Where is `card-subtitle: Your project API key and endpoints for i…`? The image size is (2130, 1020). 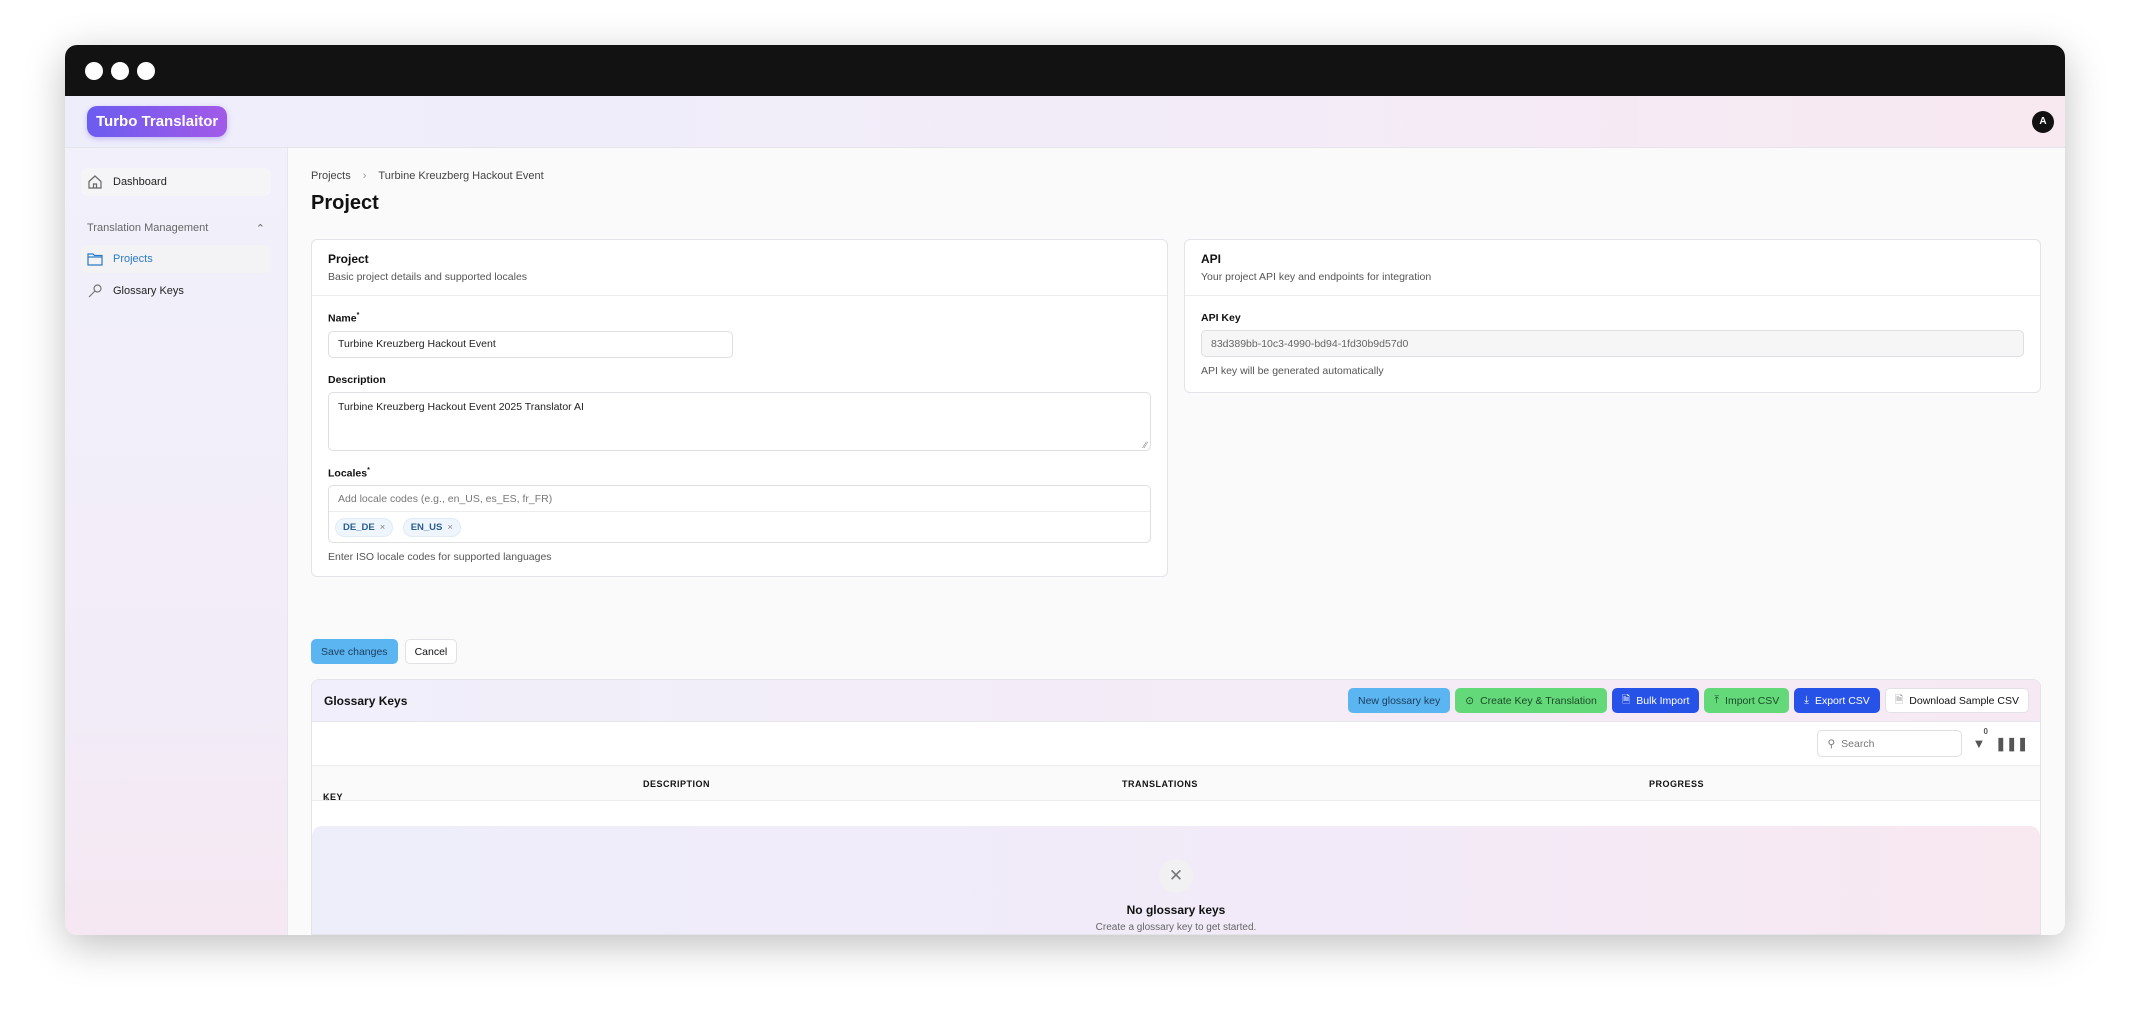 card-subtitle: Your project API key and endpoints for i… is located at coordinates (1316, 277).